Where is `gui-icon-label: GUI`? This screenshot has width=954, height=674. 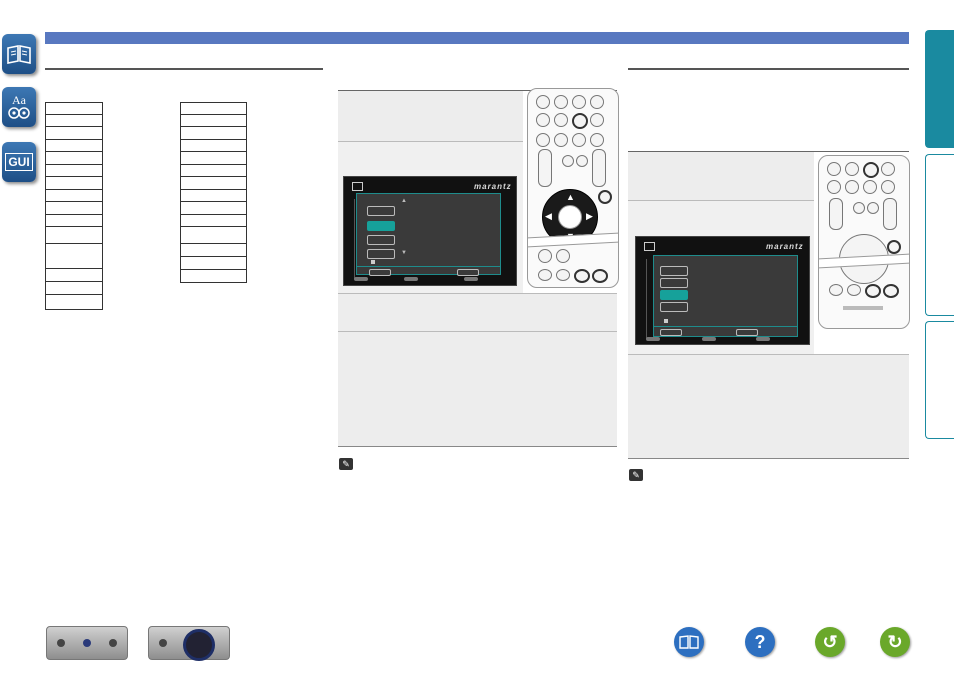 gui-icon-label: GUI is located at coordinates (19, 162).